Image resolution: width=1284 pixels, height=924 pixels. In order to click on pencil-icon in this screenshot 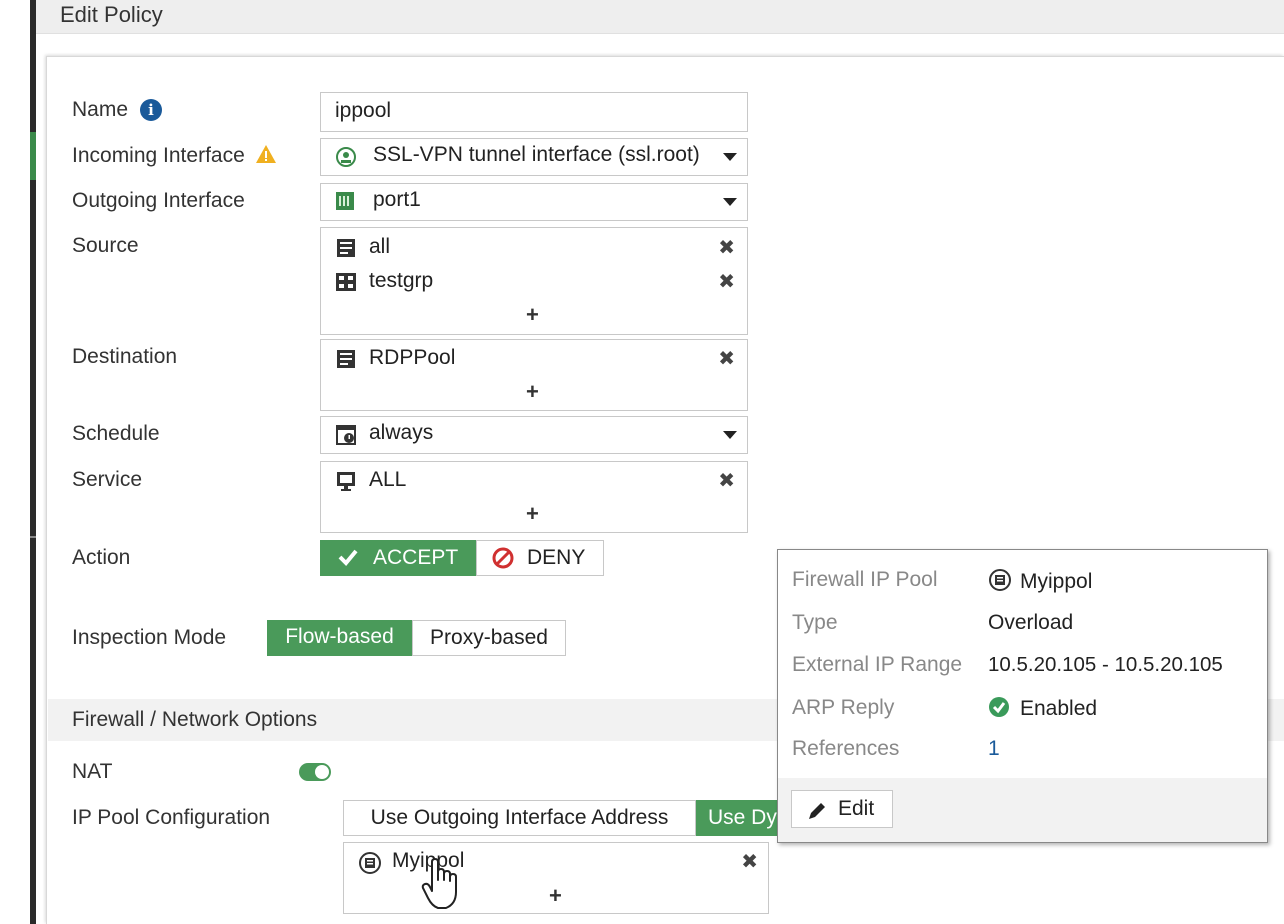, I will do `click(817, 814)`.